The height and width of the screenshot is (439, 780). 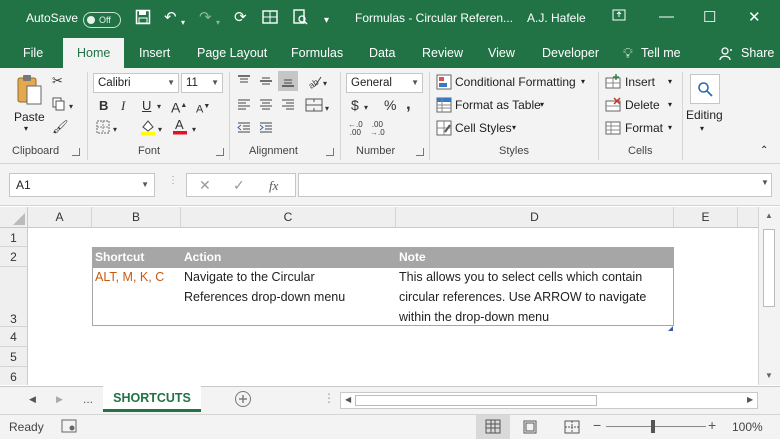 I want to click on tab-page-layout: Page Layout, so click(x=232, y=53).